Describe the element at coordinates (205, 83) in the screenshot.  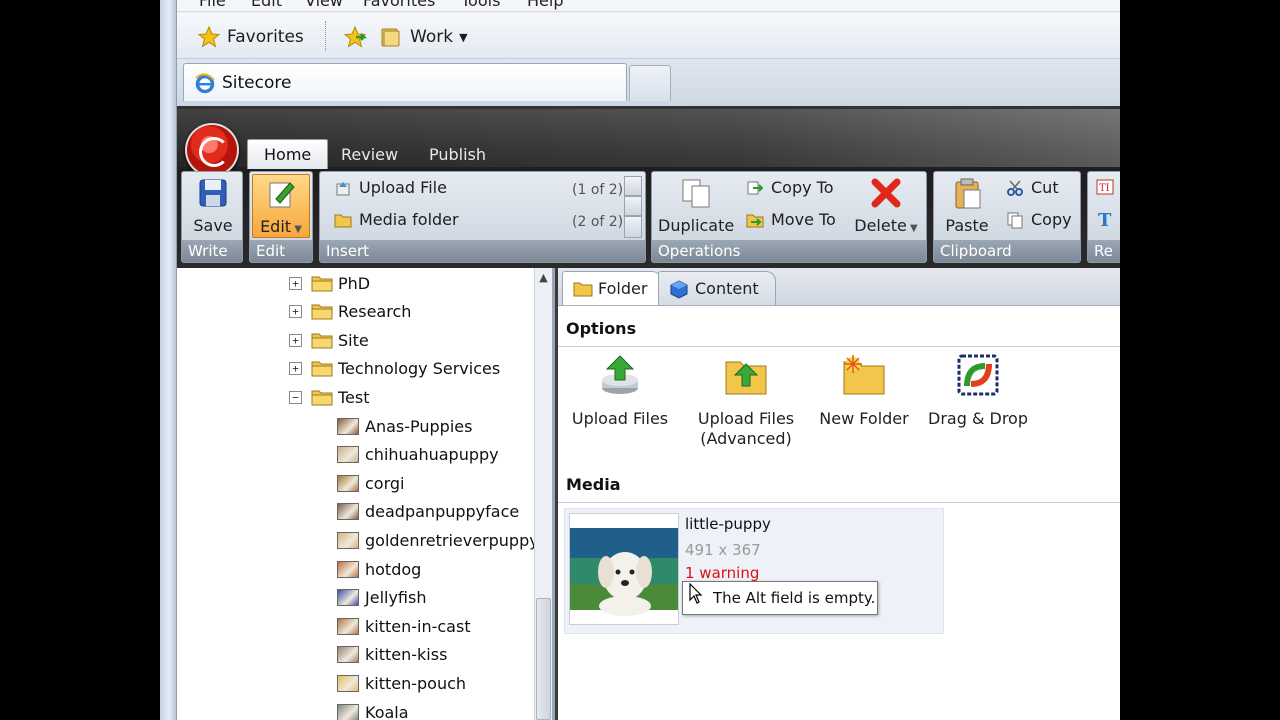
I see `ie-icon` at that location.